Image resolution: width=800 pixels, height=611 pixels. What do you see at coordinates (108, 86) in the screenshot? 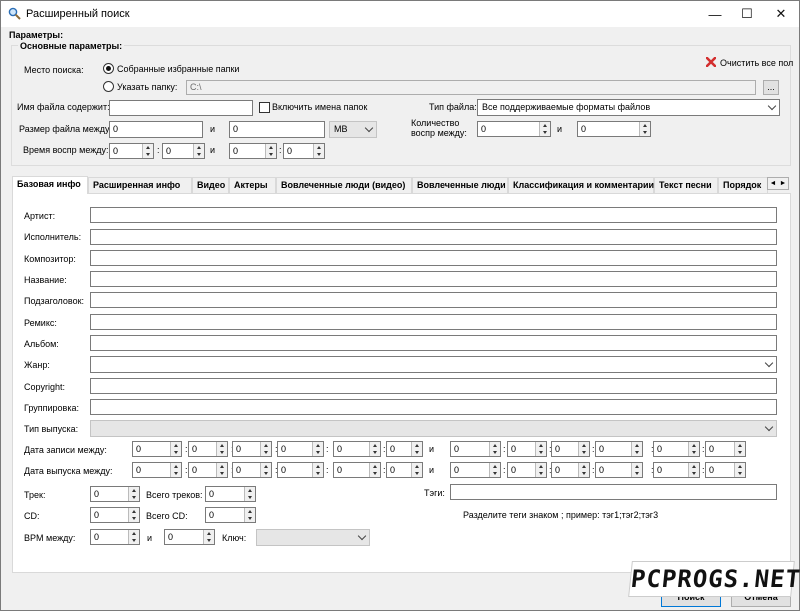
I see `radio-folder` at bounding box center [108, 86].